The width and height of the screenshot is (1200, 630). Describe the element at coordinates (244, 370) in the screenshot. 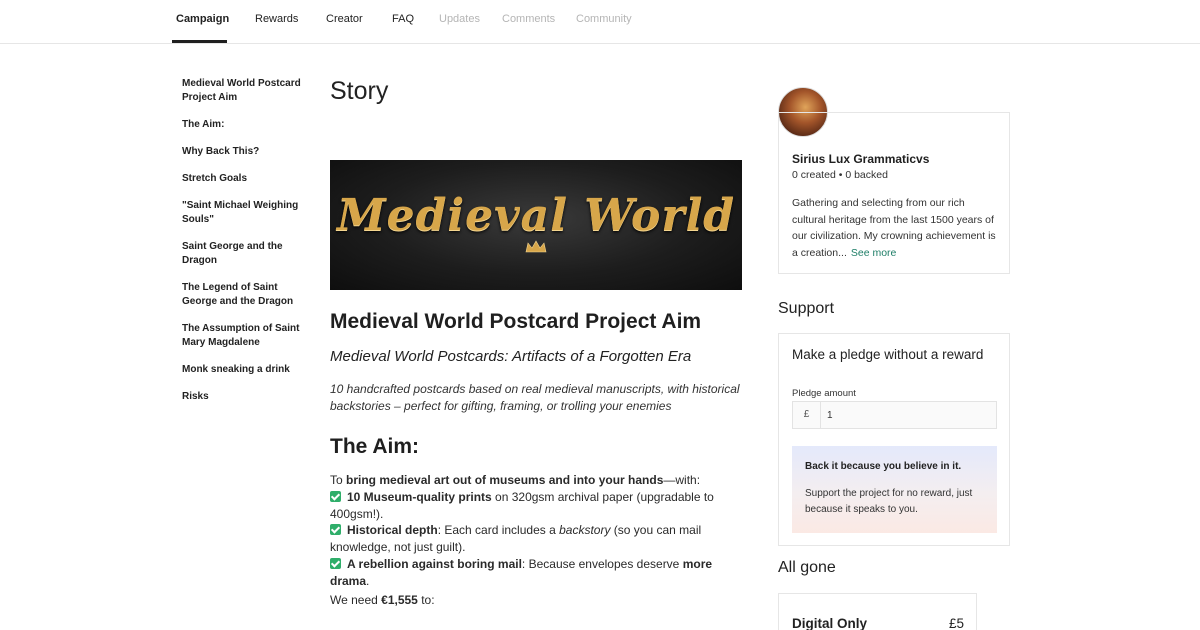

I see `sidebar-item-monk: Monk sneaking a drink` at that location.